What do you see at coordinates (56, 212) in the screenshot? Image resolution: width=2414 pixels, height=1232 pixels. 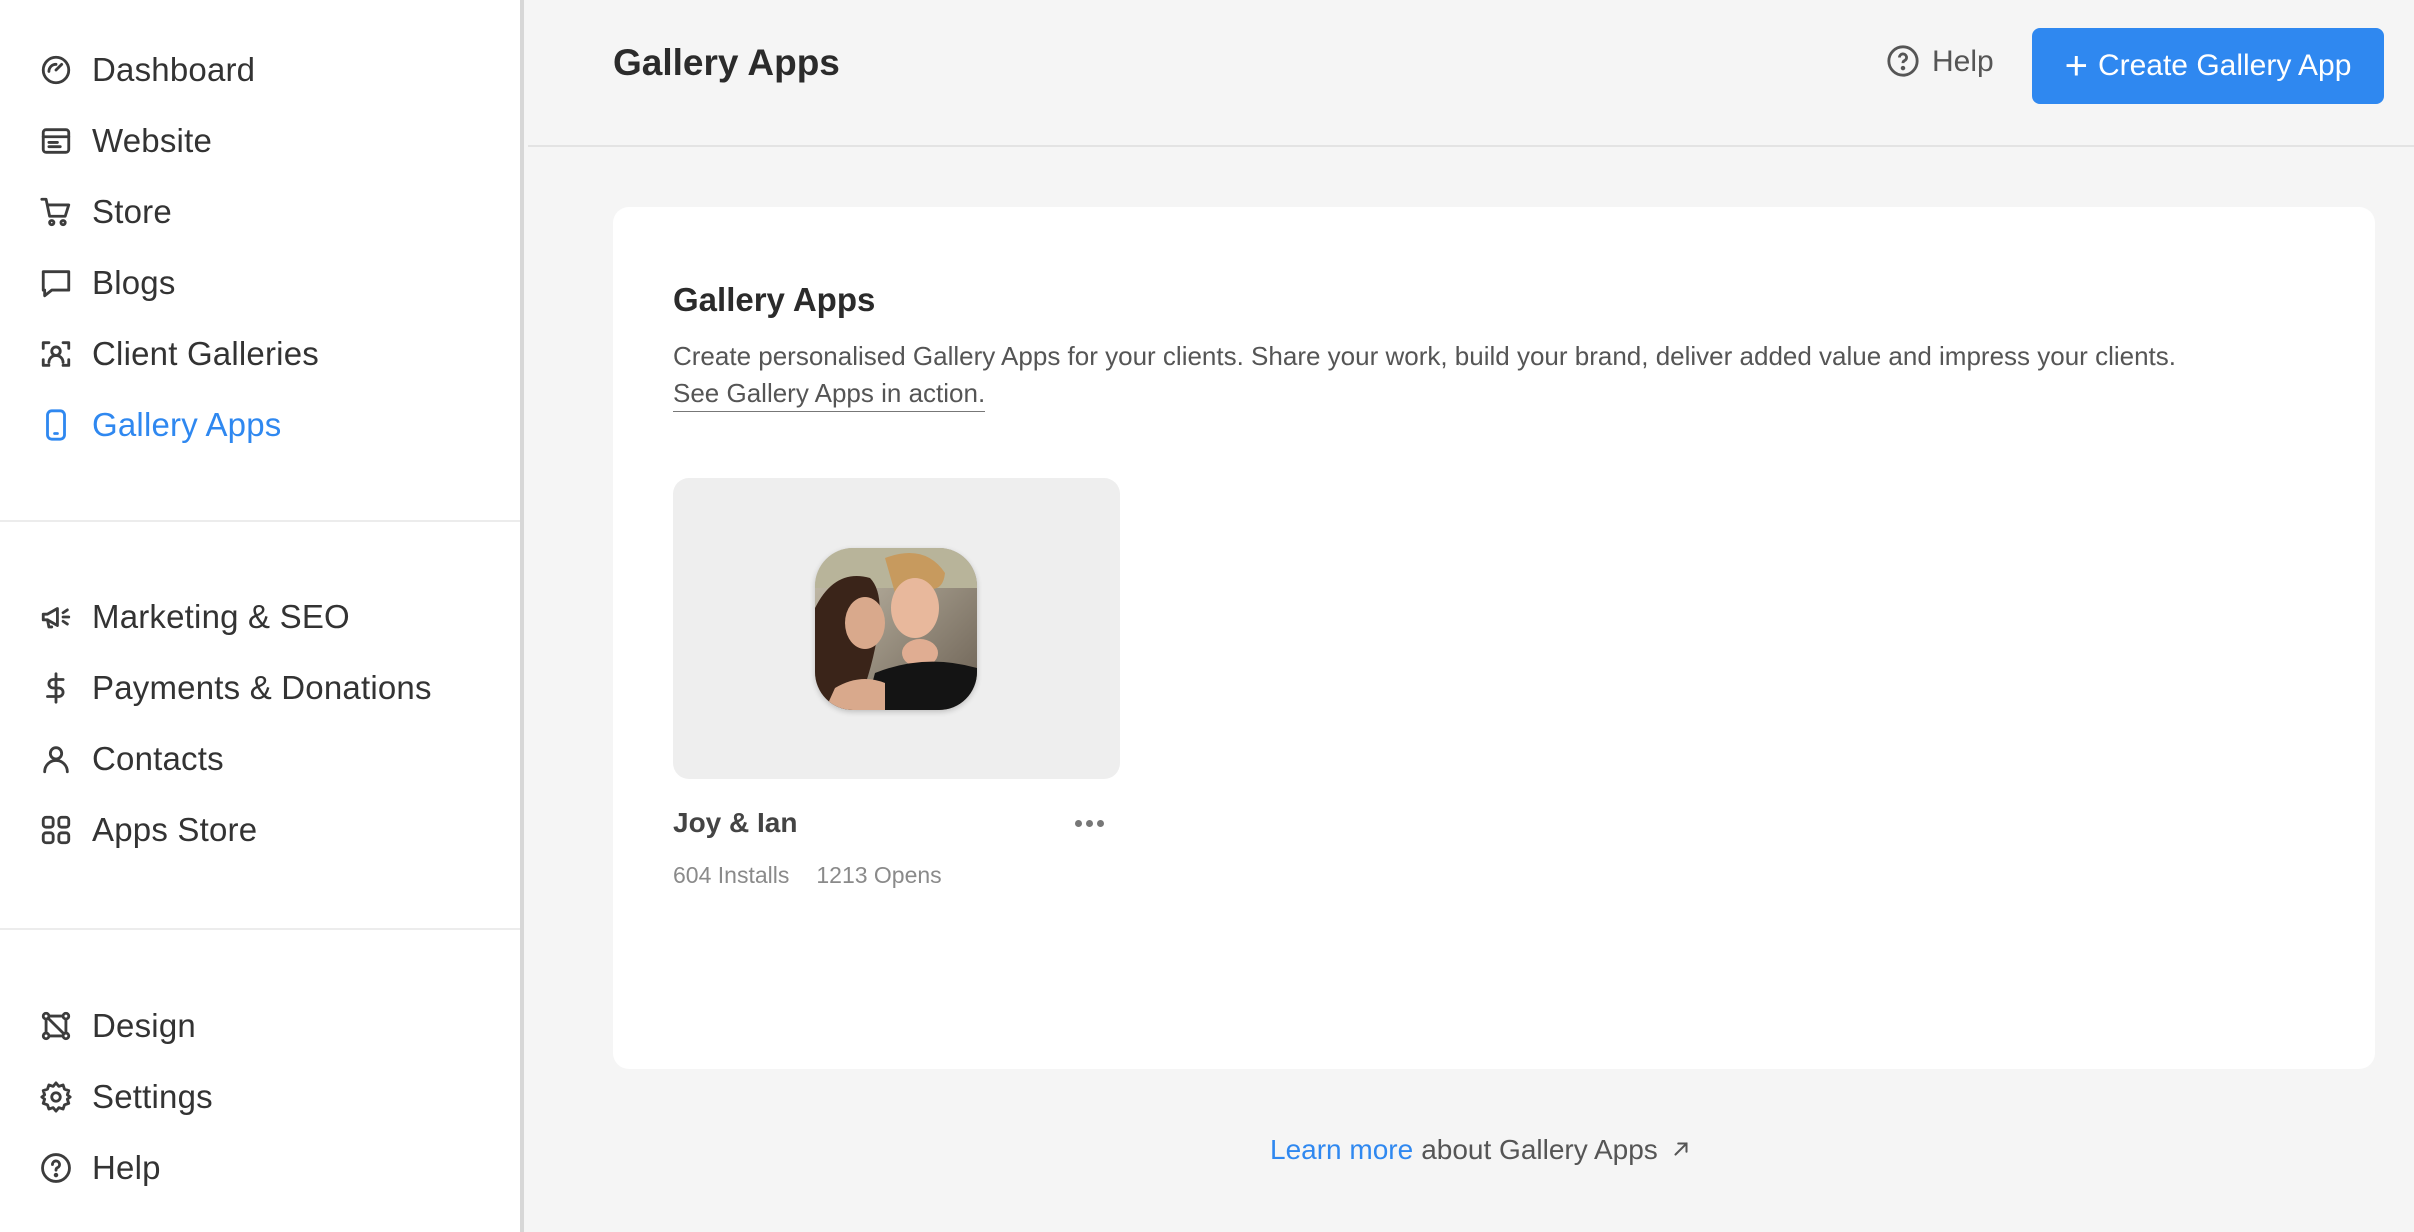 I see `cart-icon` at bounding box center [56, 212].